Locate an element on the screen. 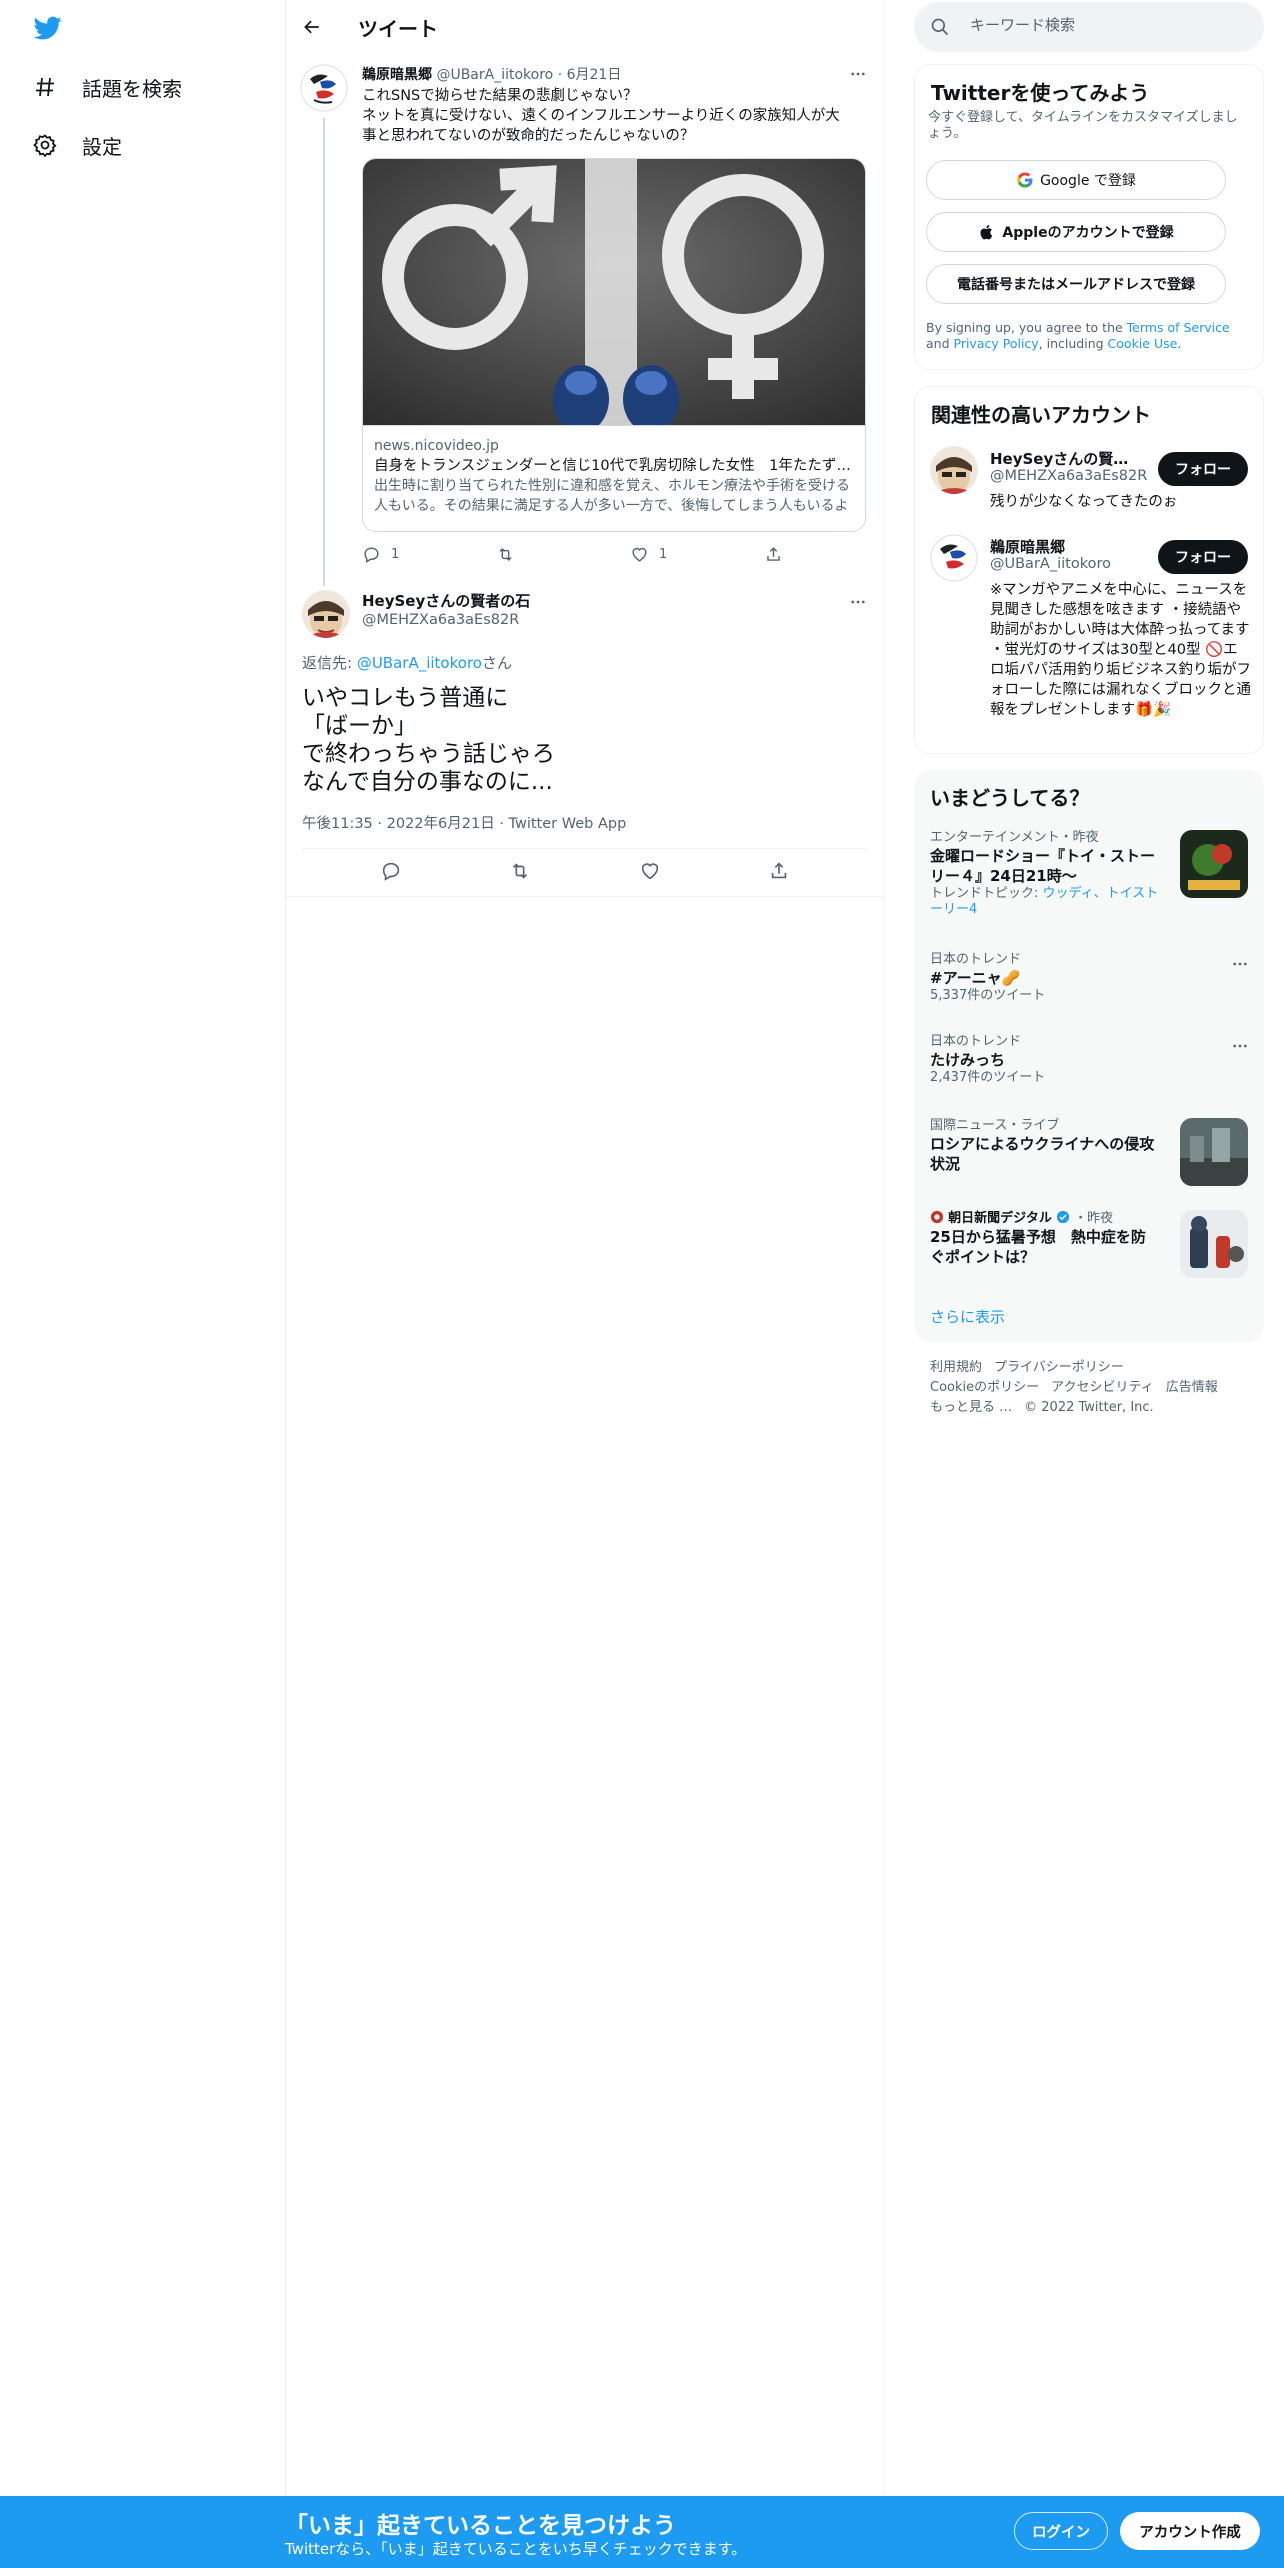 This screenshot has width=1284, height=2568. trends-title: いまどうしてる？ is located at coordinates (1010, 798).